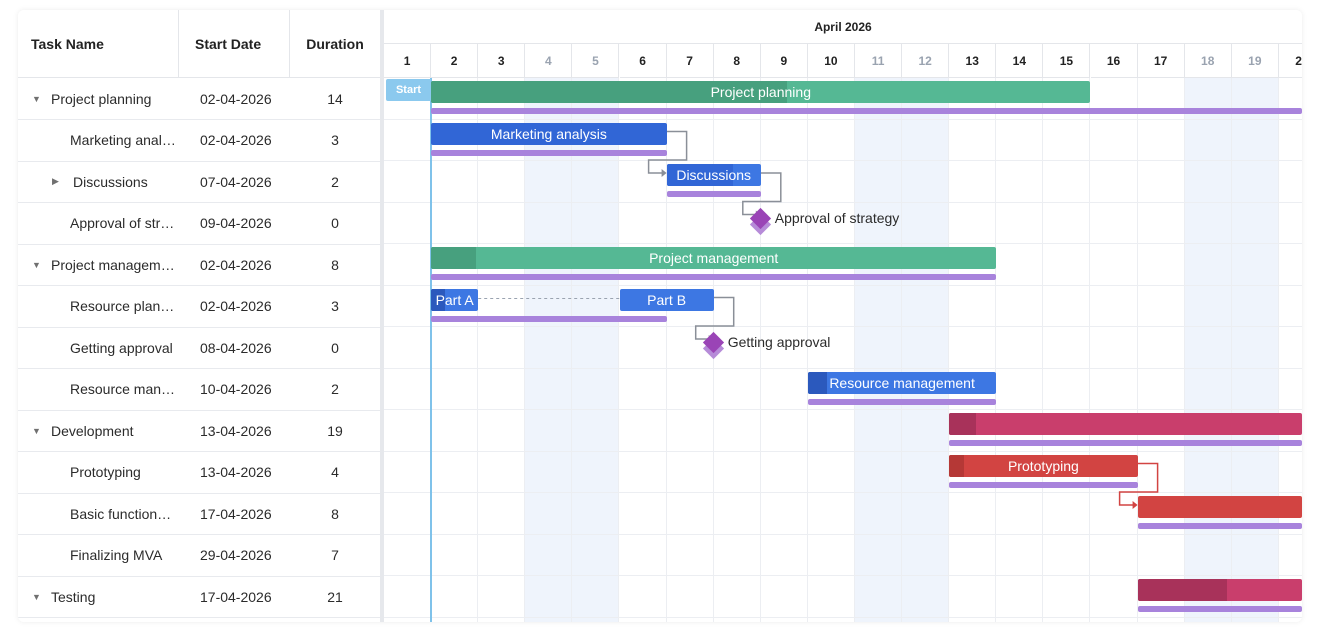 The image size is (1320, 634). I want to click on bar-label: Prototyping, so click(1043, 465).